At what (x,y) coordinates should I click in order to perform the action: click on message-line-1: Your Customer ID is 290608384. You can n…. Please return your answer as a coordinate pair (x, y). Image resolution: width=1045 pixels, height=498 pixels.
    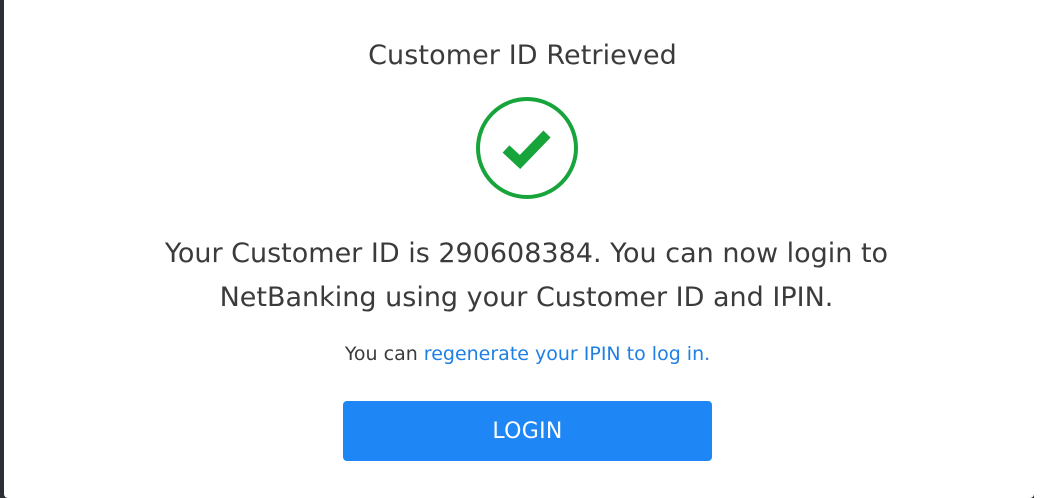
    Looking at the image, I should click on (526, 253).